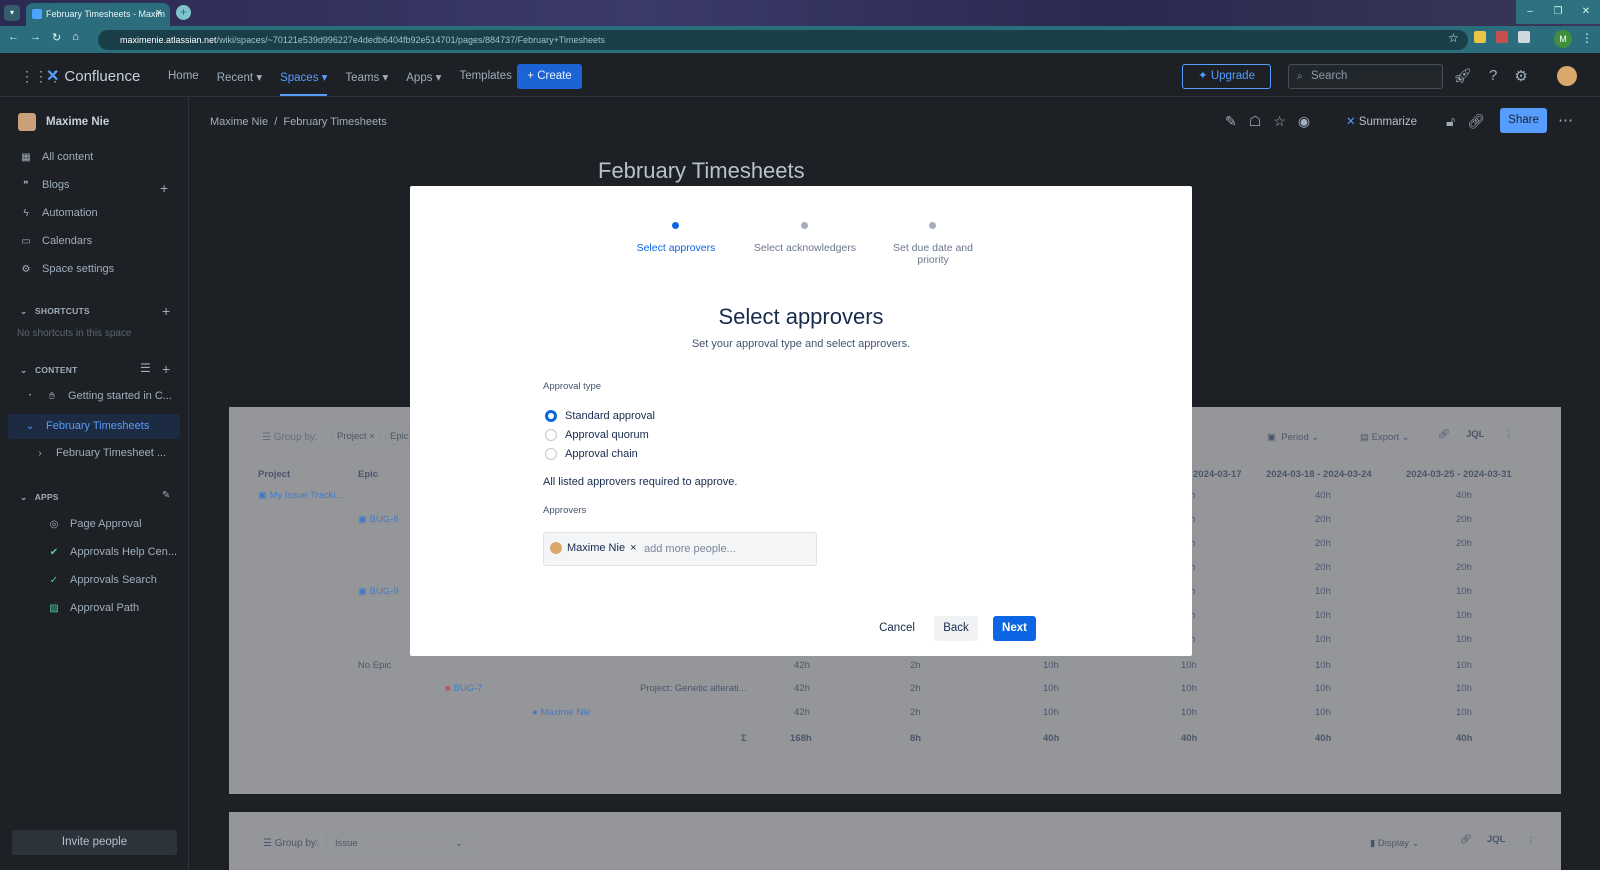  What do you see at coordinates (378, 591) in the screenshot?
I see `epic-link-bug-9: ▣ BUG-9` at bounding box center [378, 591].